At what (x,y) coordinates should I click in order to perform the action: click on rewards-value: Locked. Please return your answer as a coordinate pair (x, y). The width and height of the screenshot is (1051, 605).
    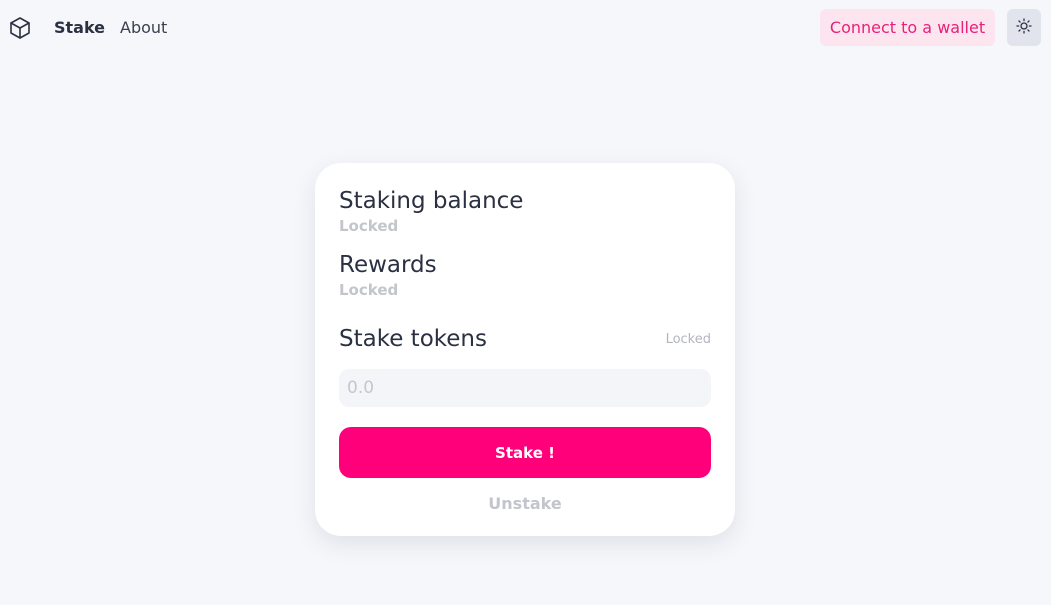
    Looking at the image, I should click on (369, 290).